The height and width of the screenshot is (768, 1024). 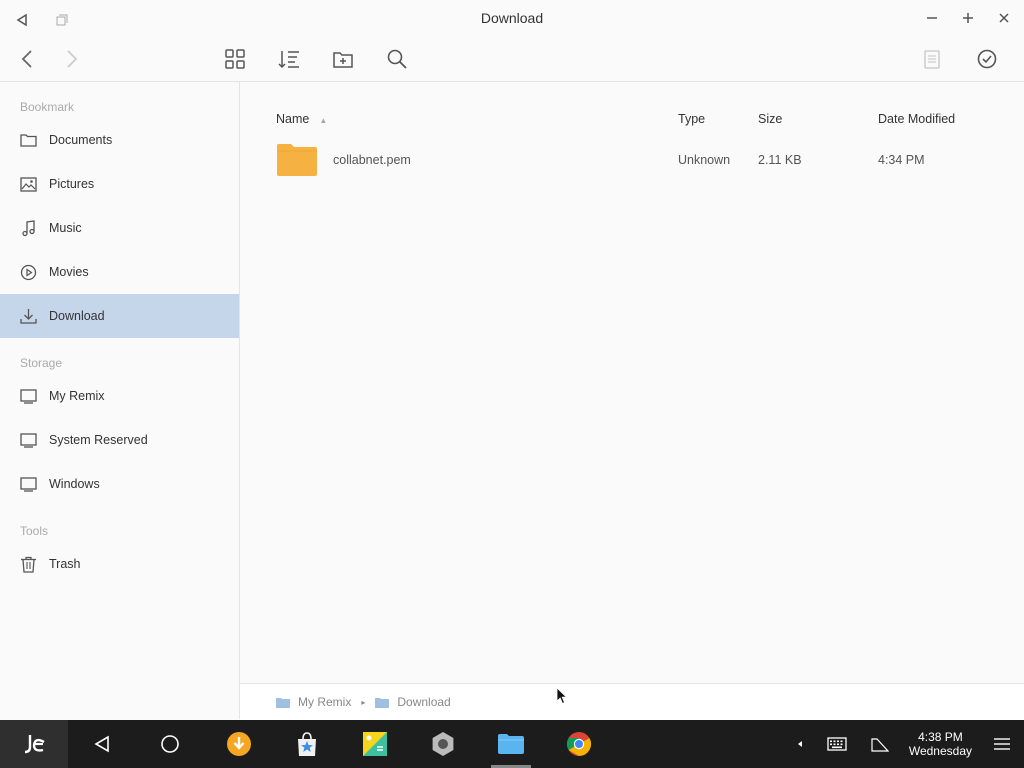 What do you see at coordinates (119, 228) in the screenshot?
I see `sidebar-item-music: Music` at bounding box center [119, 228].